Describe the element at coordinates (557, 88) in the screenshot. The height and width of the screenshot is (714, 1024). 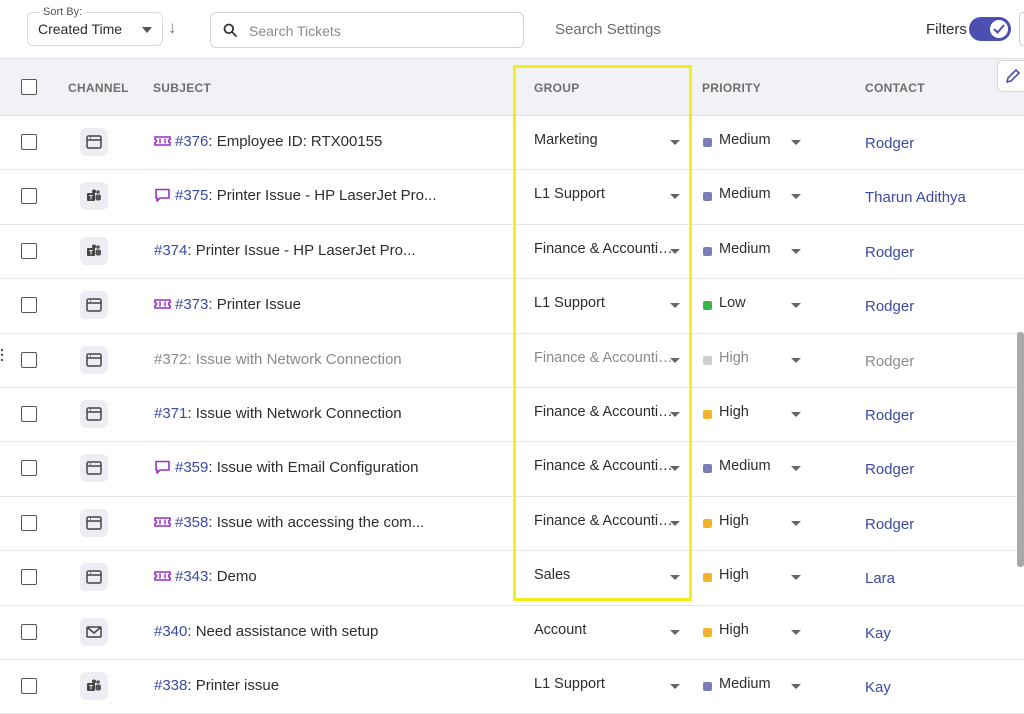
I see `column-header-group: GROUP` at that location.